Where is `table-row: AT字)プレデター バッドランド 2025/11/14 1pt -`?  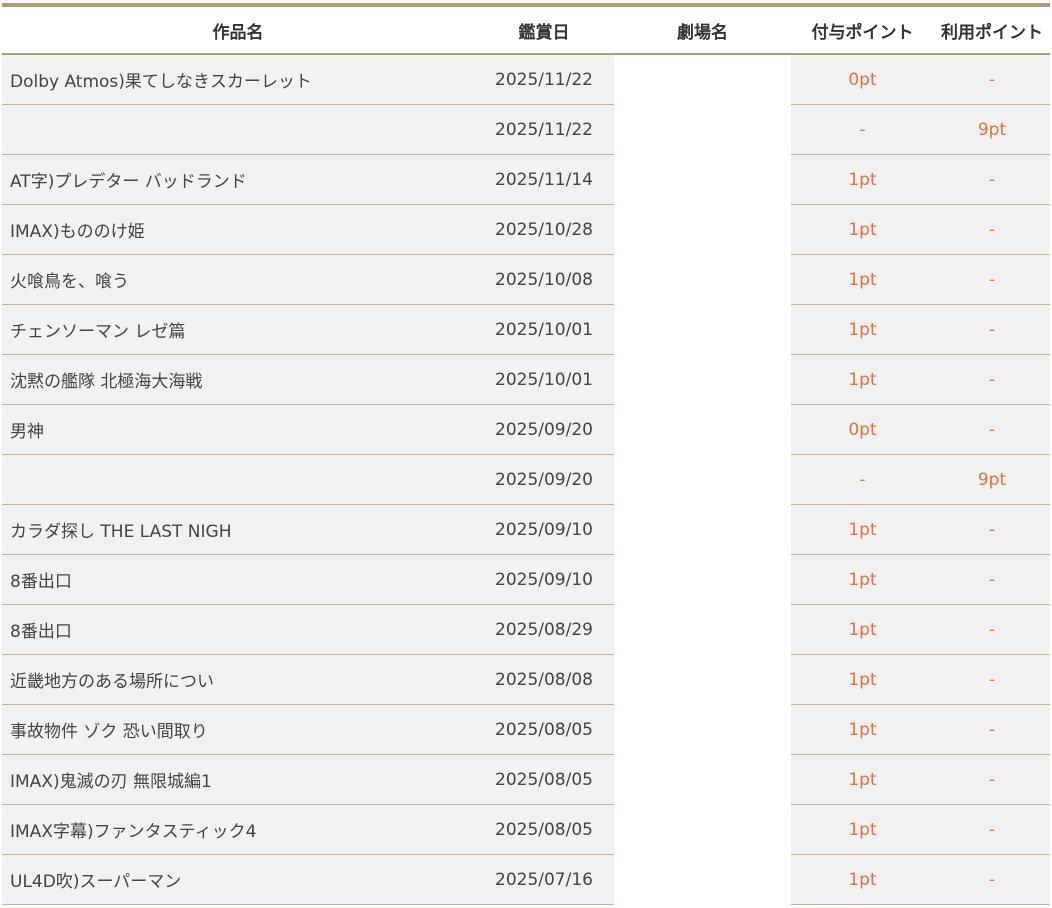 table-row: AT字)プレデター バッドランド 2025/11/14 1pt - is located at coordinates (526, 179).